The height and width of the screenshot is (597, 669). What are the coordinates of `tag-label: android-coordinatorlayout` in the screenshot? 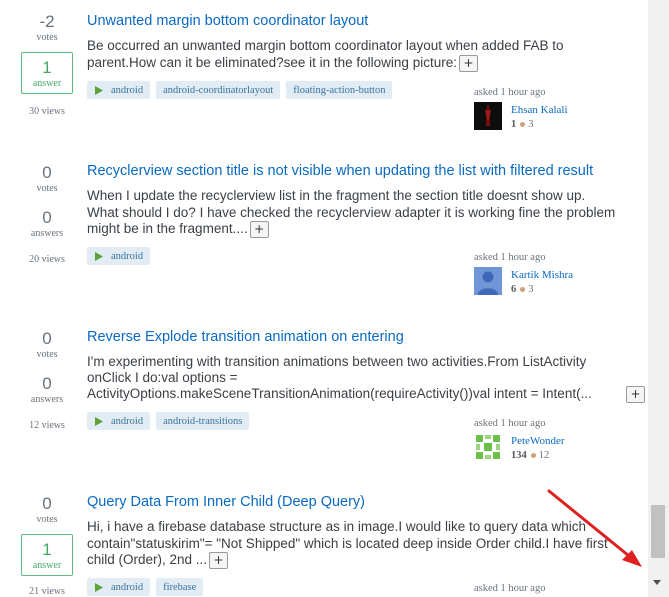 It's located at (218, 90).